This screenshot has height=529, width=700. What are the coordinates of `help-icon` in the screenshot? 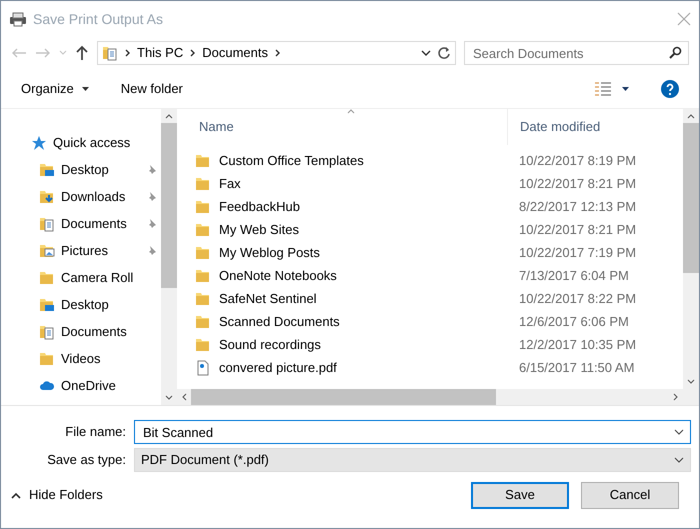 It's located at (670, 89).